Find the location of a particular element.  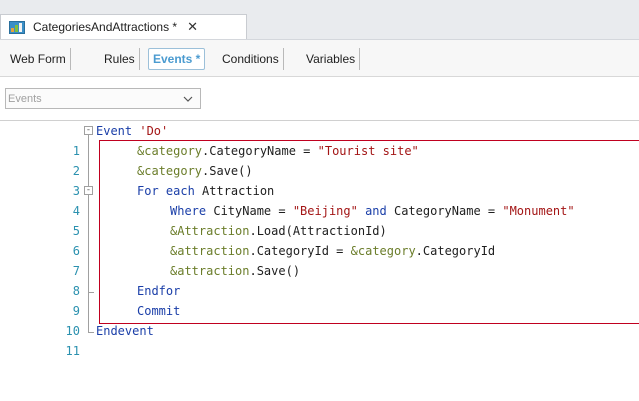

tab-rules: Rules is located at coordinates (120, 59).